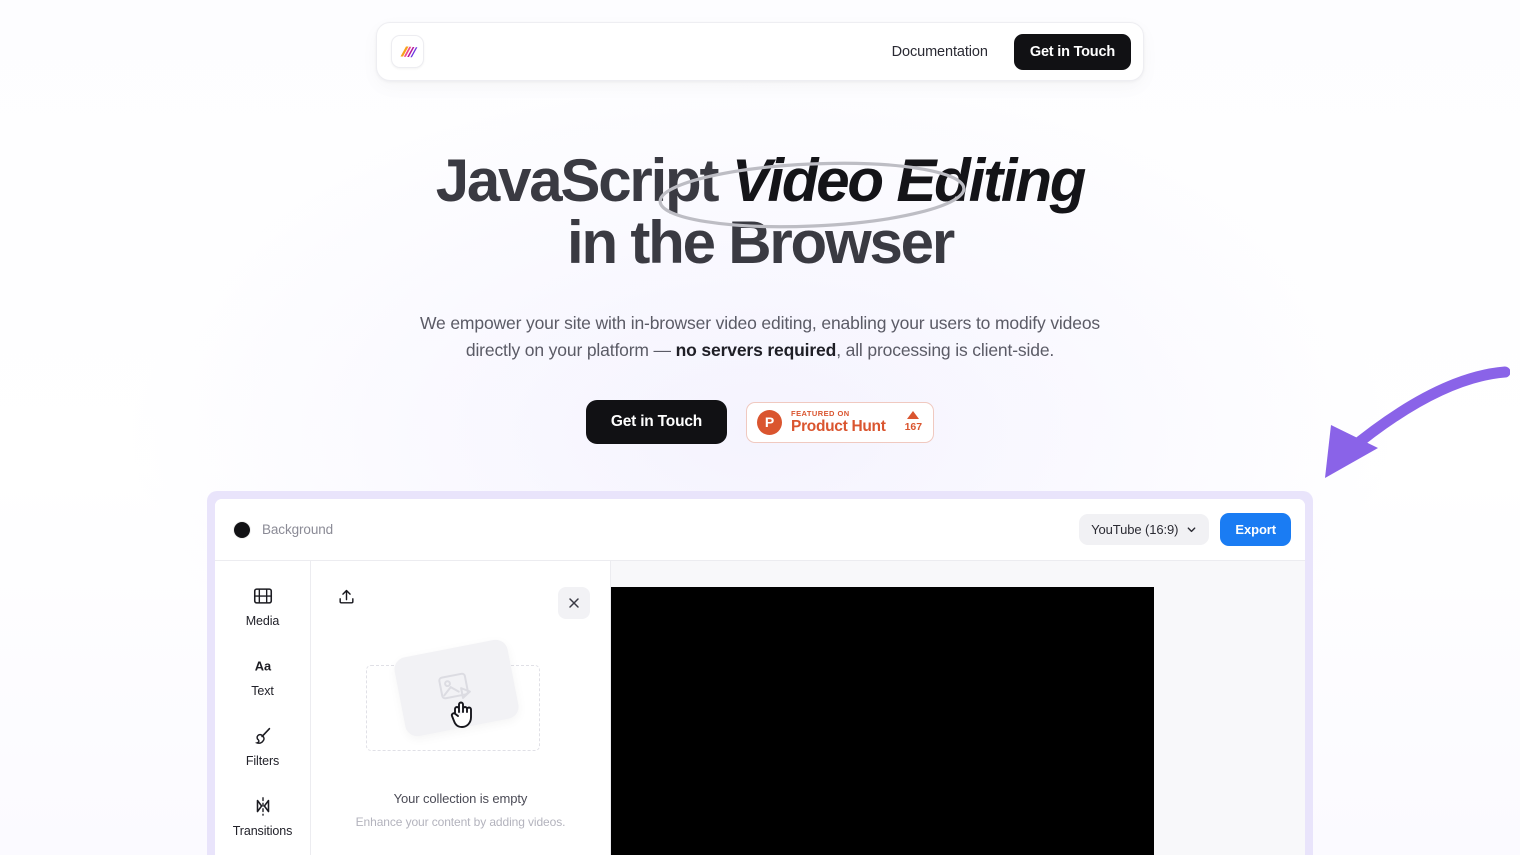 Image resolution: width=1520 pixels, height=855 pixels. What do you see at coordinates (945, 350) in the screenshot?
I see `subtitle-text-b: , all processing is client-side.` at bounding box center [945, 350].